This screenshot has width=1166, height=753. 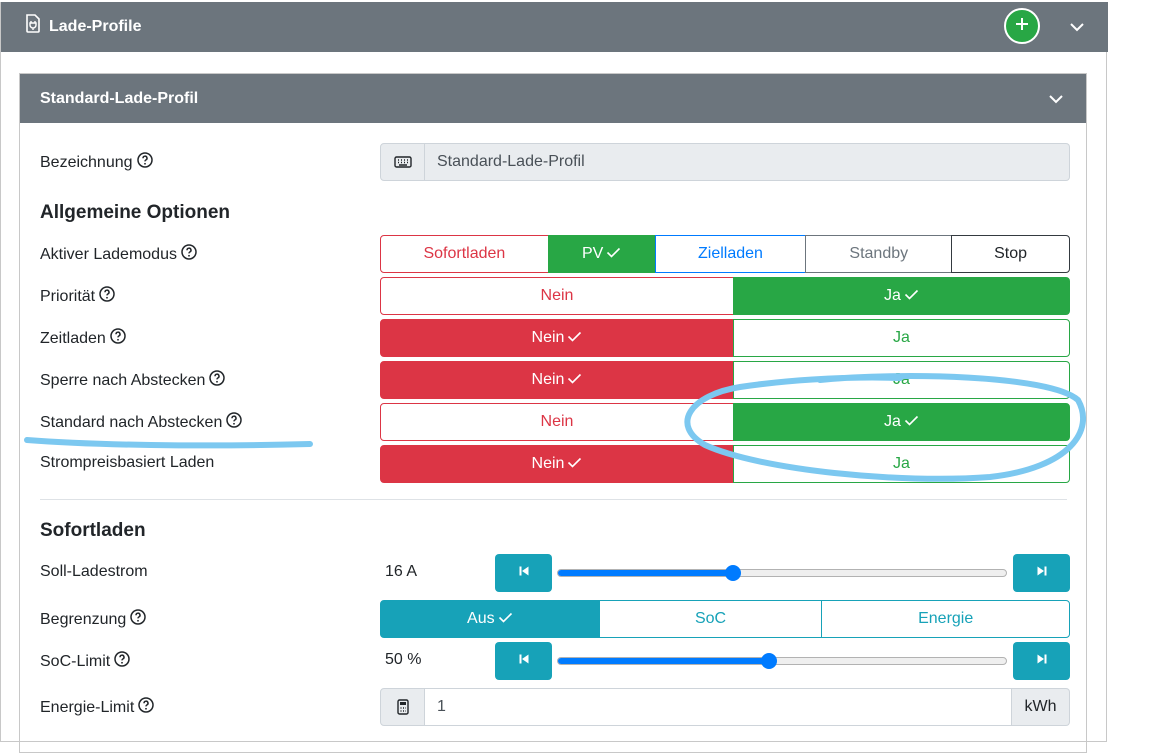 I want to click on soc-label: SoC-Limit, so click(x=85, y=661).